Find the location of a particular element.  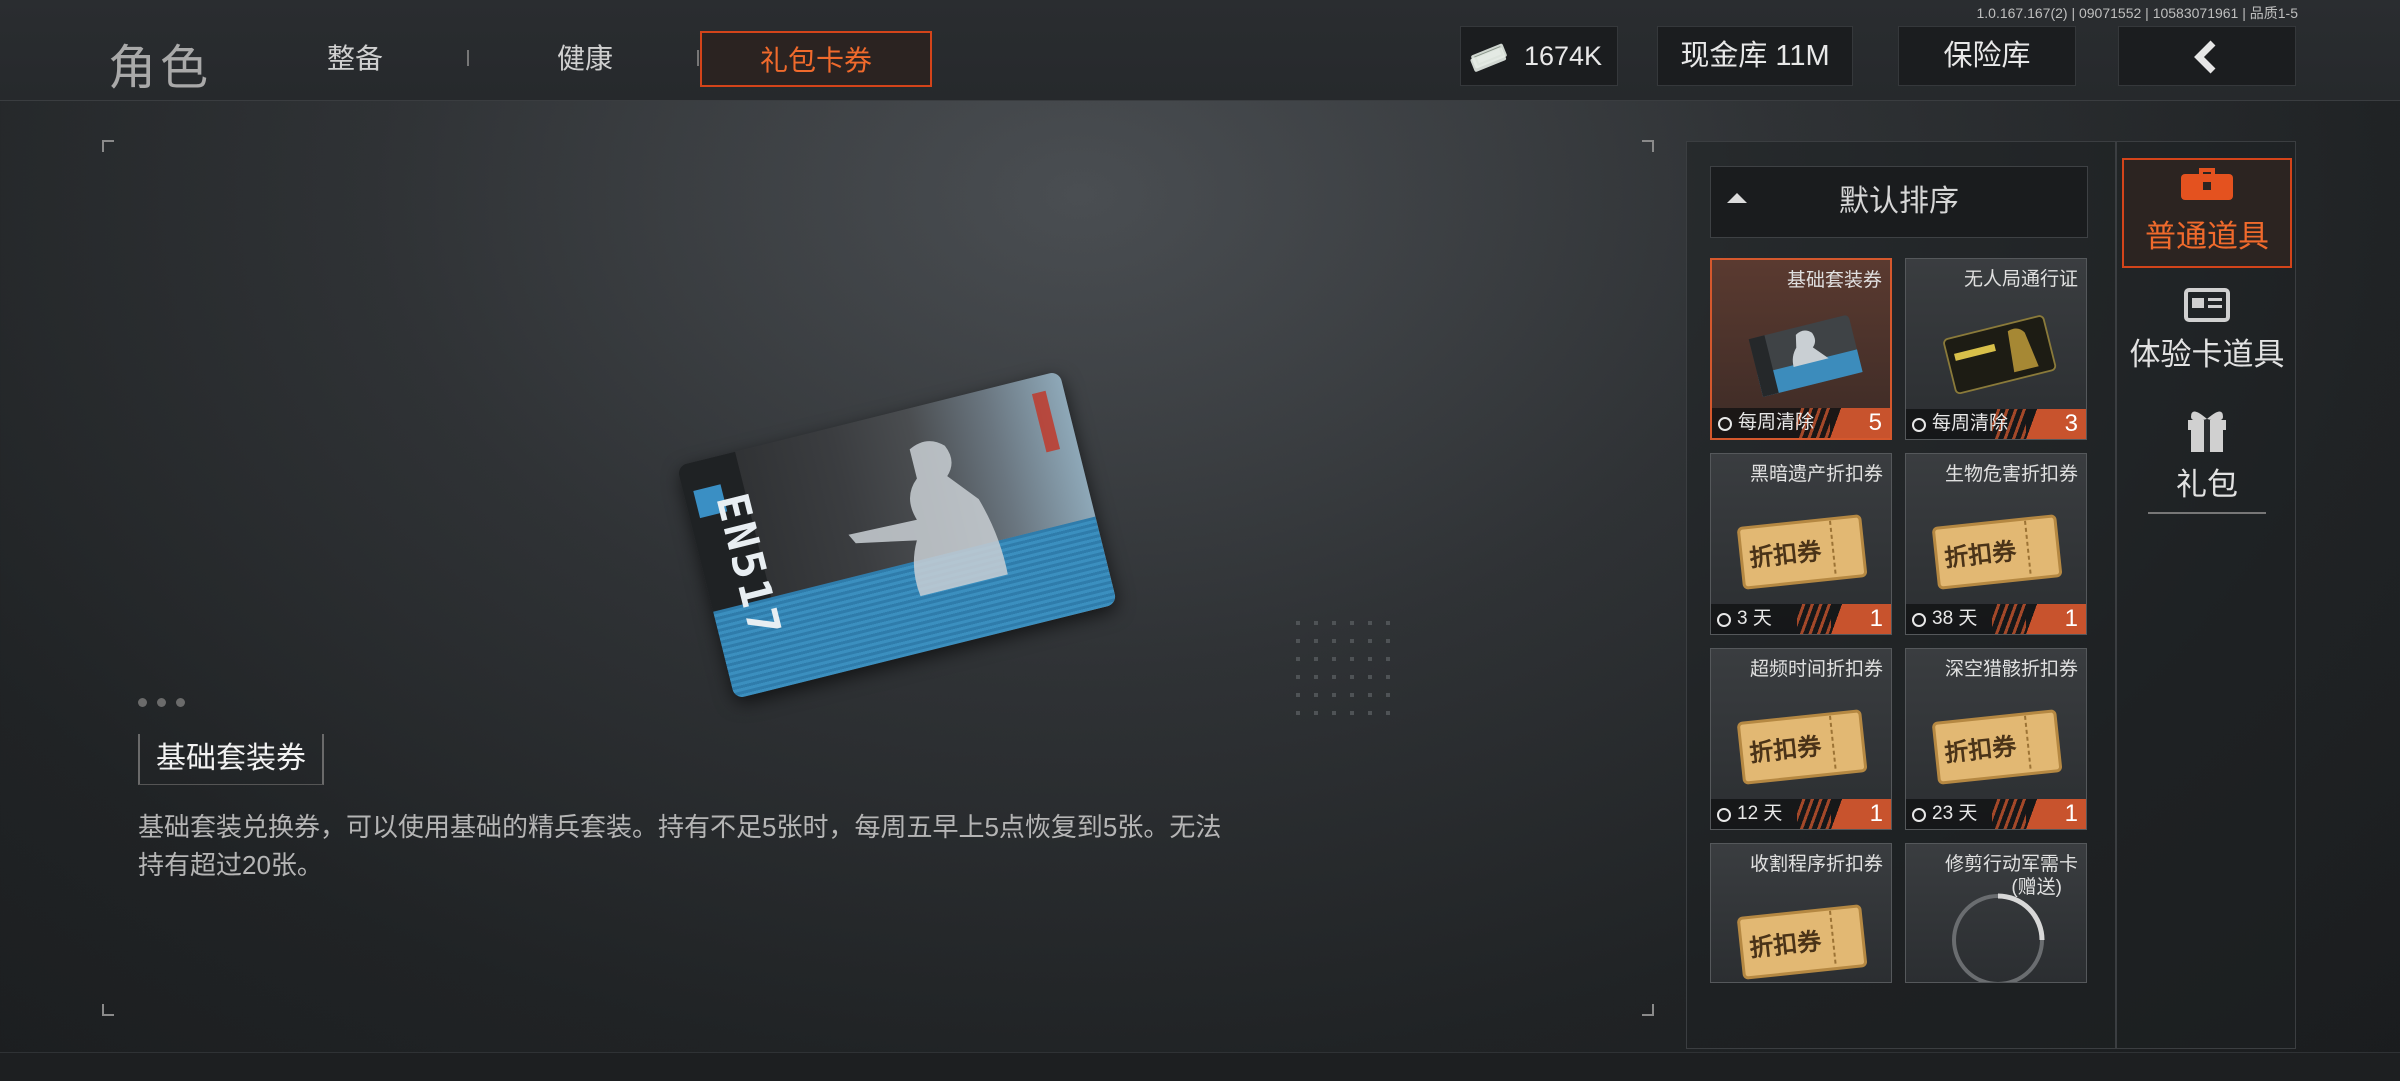

chest-icon is located at coordinates (2207, 184).